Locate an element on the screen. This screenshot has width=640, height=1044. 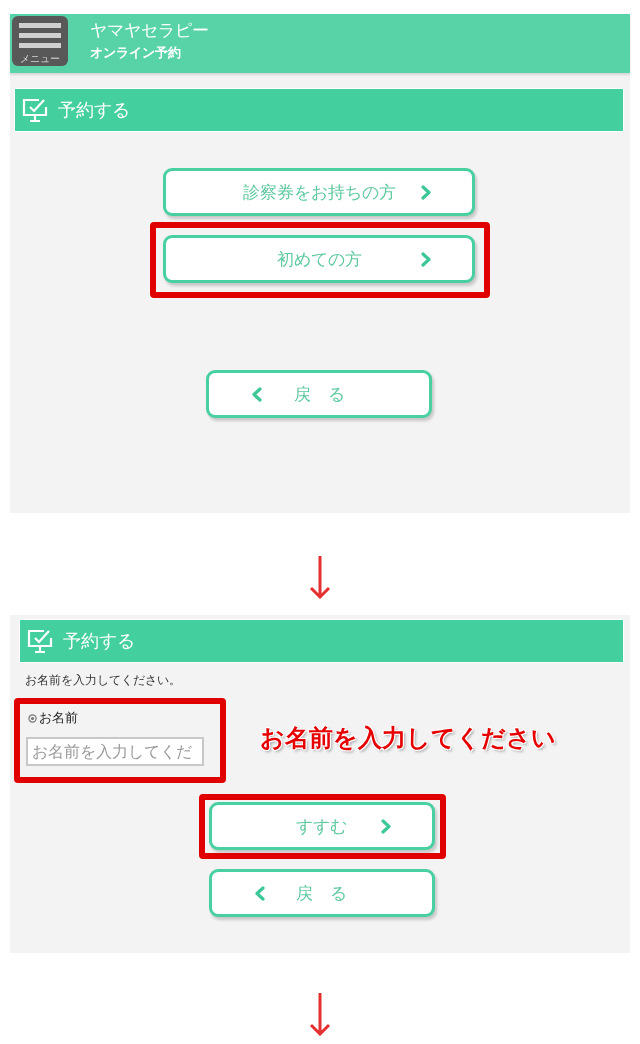
double-circle-icon is located at coordinates (32, 718).